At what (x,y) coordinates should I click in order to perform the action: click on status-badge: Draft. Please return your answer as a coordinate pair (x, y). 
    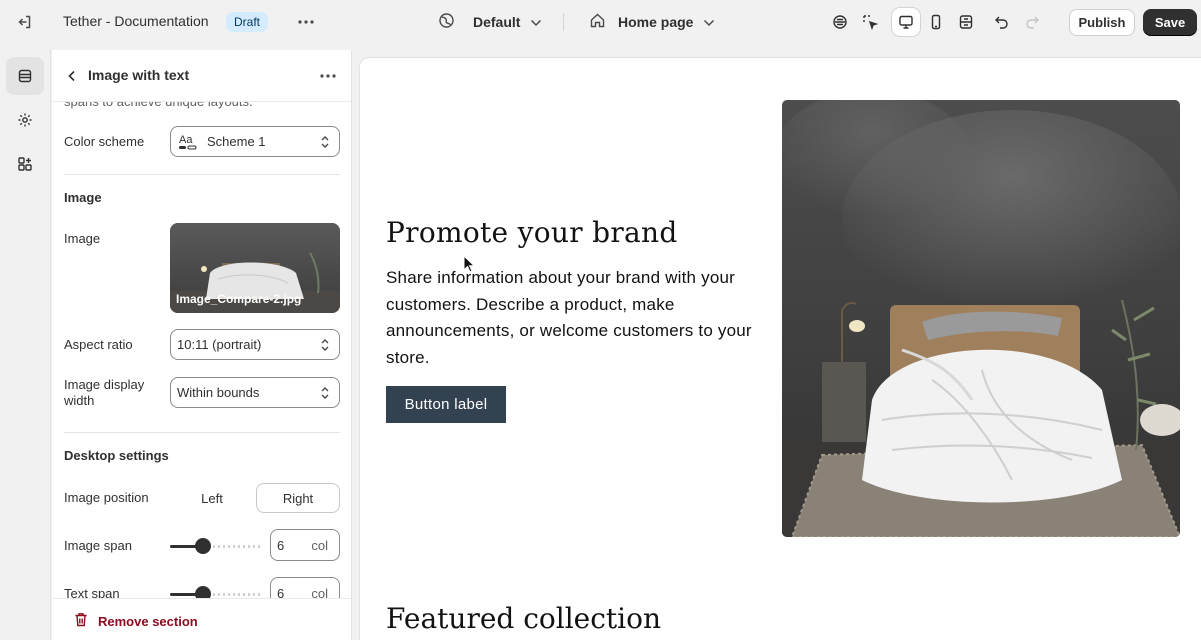
    Looking at the image, I should click on (247, 22).